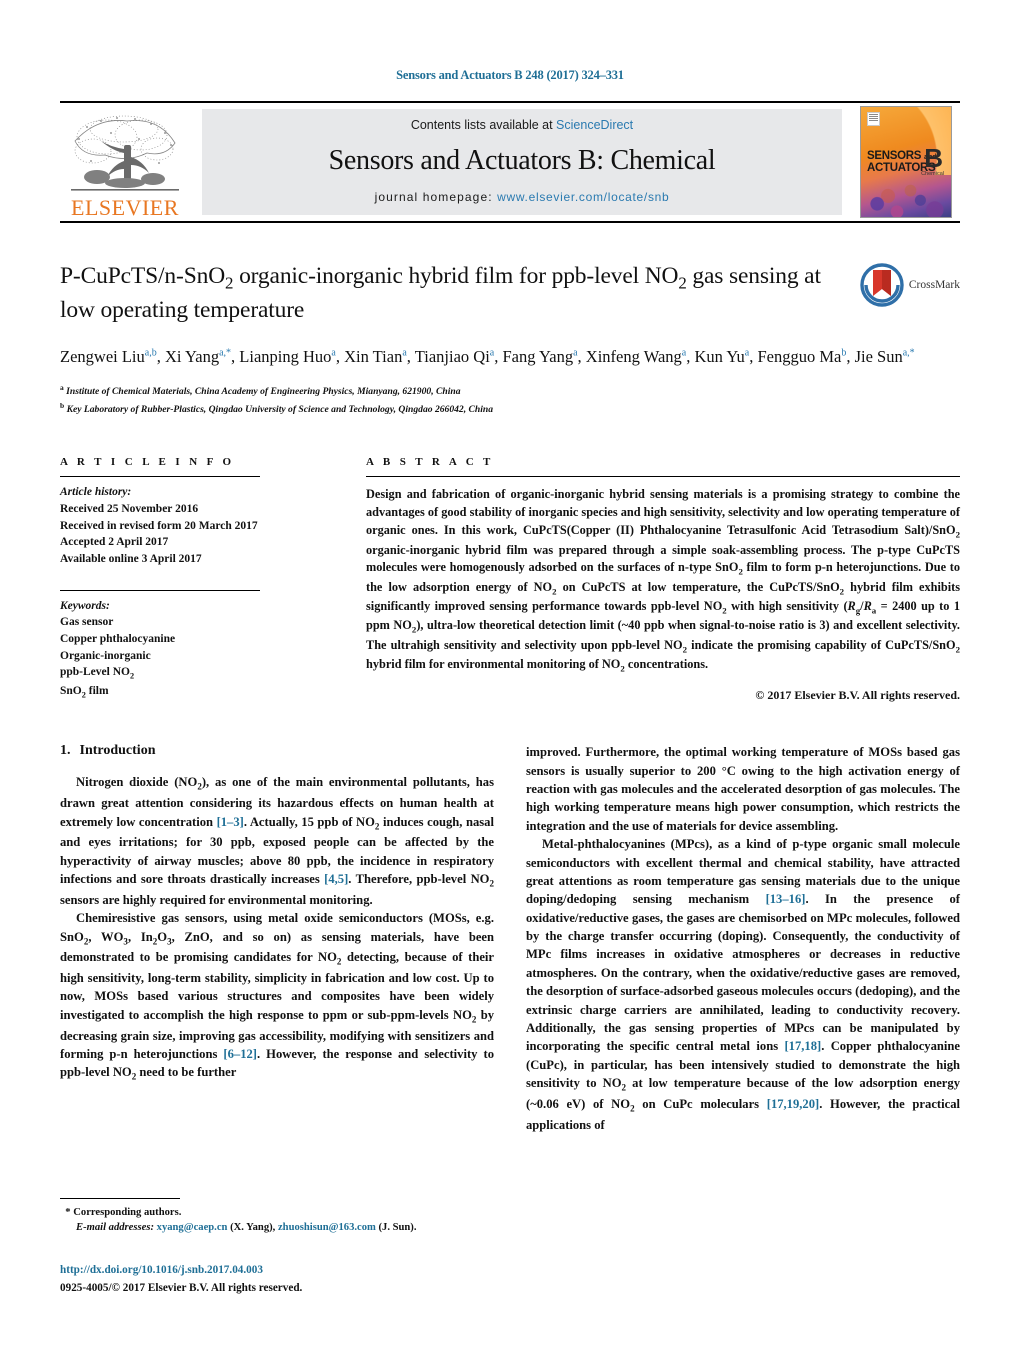  Describe the element at coordinates (934, 285) in the screenshot. I see `crossmark-label: CrossMark` at that location.